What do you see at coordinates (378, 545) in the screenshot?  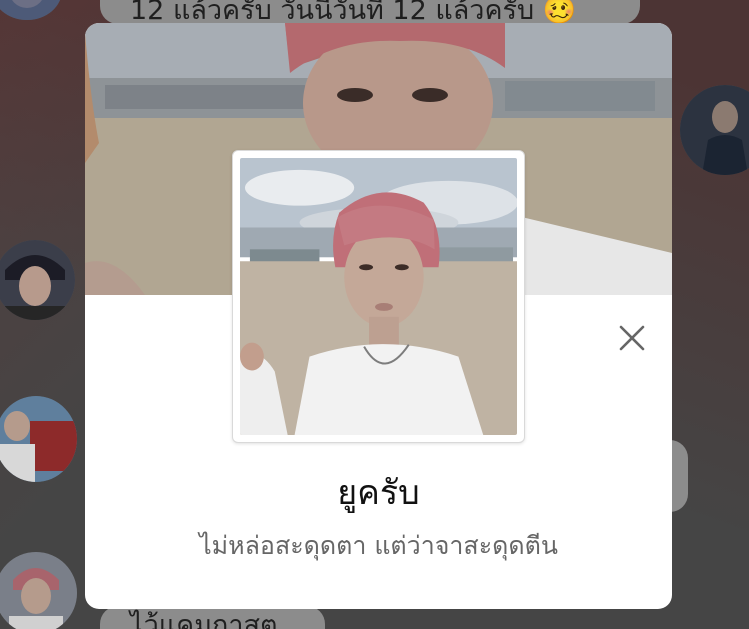 I see `profile-status-message: ไม่หล่อสะดุดตา แต่ว่าจาสะดุดตีน` at bounding box center [378, 545].